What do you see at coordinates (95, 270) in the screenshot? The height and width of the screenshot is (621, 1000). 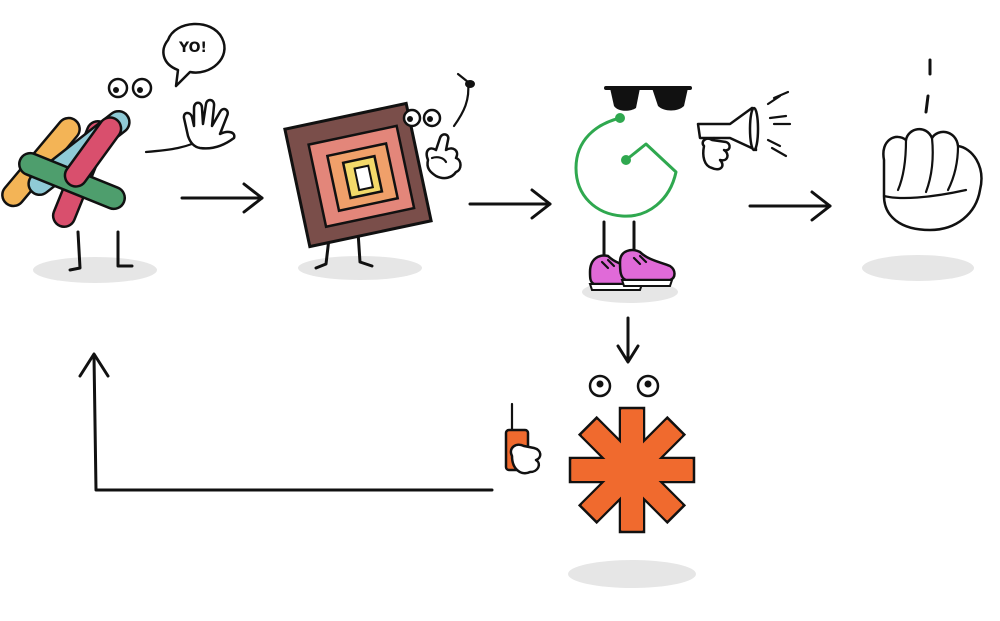 I see `hash-shadow` at bounding box center [95, 270].